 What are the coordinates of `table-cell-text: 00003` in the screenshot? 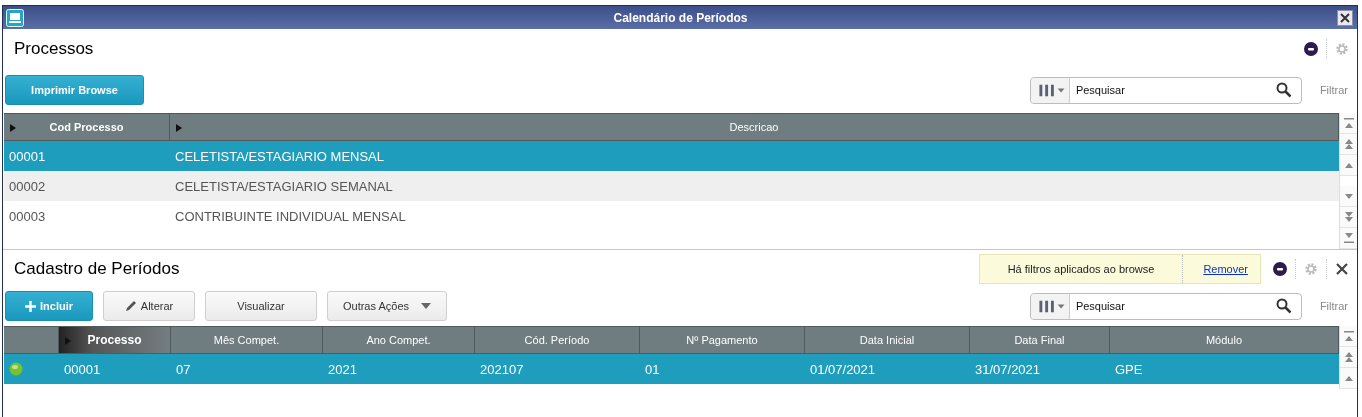 It's located at (27, 216).